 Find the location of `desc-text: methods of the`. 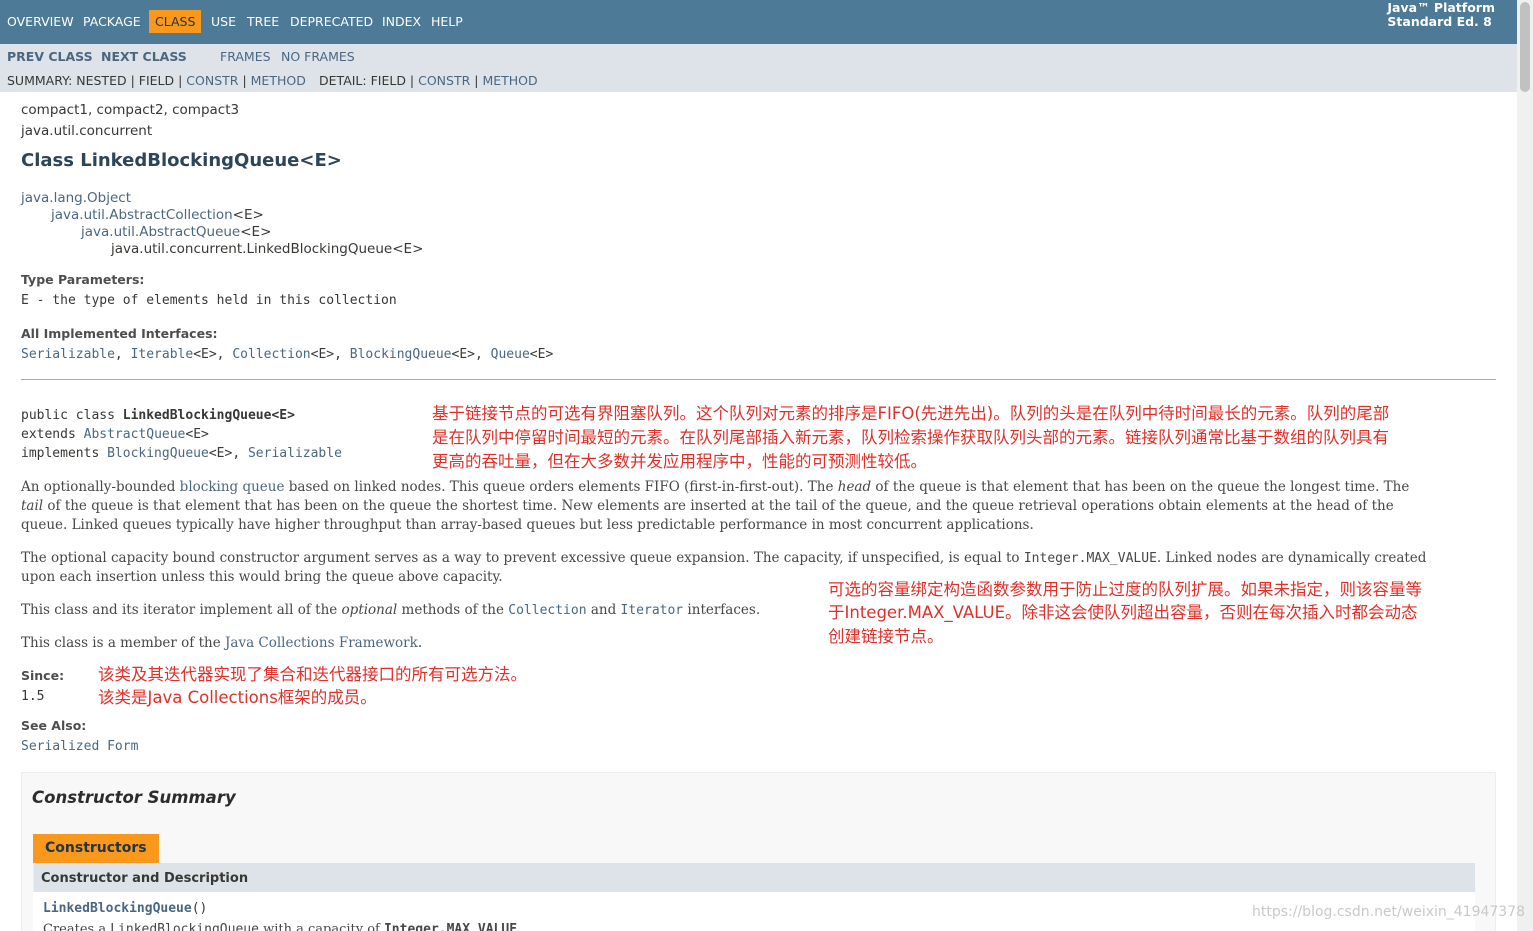

desc-text: methods of the is located at coordinates (453, 610).